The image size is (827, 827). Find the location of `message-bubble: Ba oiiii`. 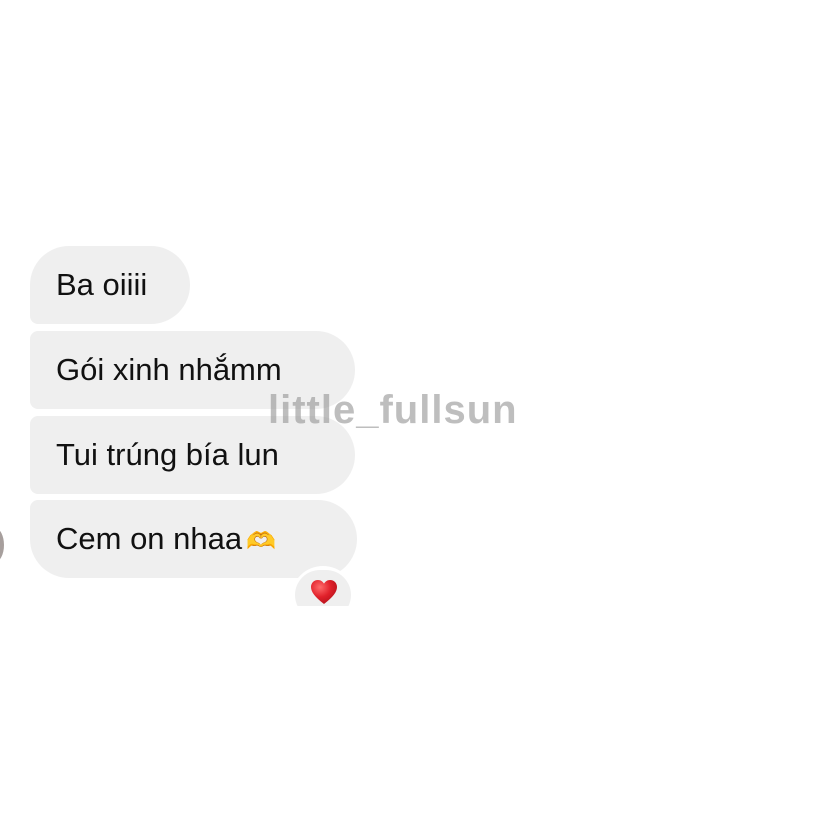

message-bubble: Ba oiiii is located at coordinates (110, 285).